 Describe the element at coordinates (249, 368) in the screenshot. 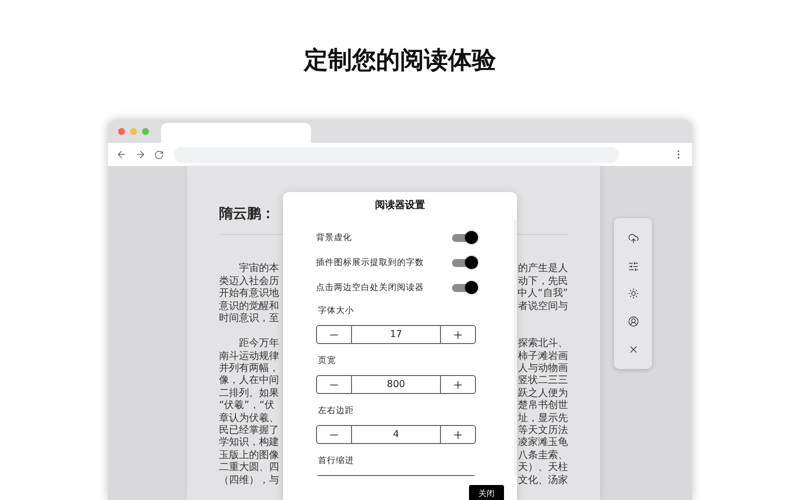

I see `article-text: 并列有两幅，` at that location.